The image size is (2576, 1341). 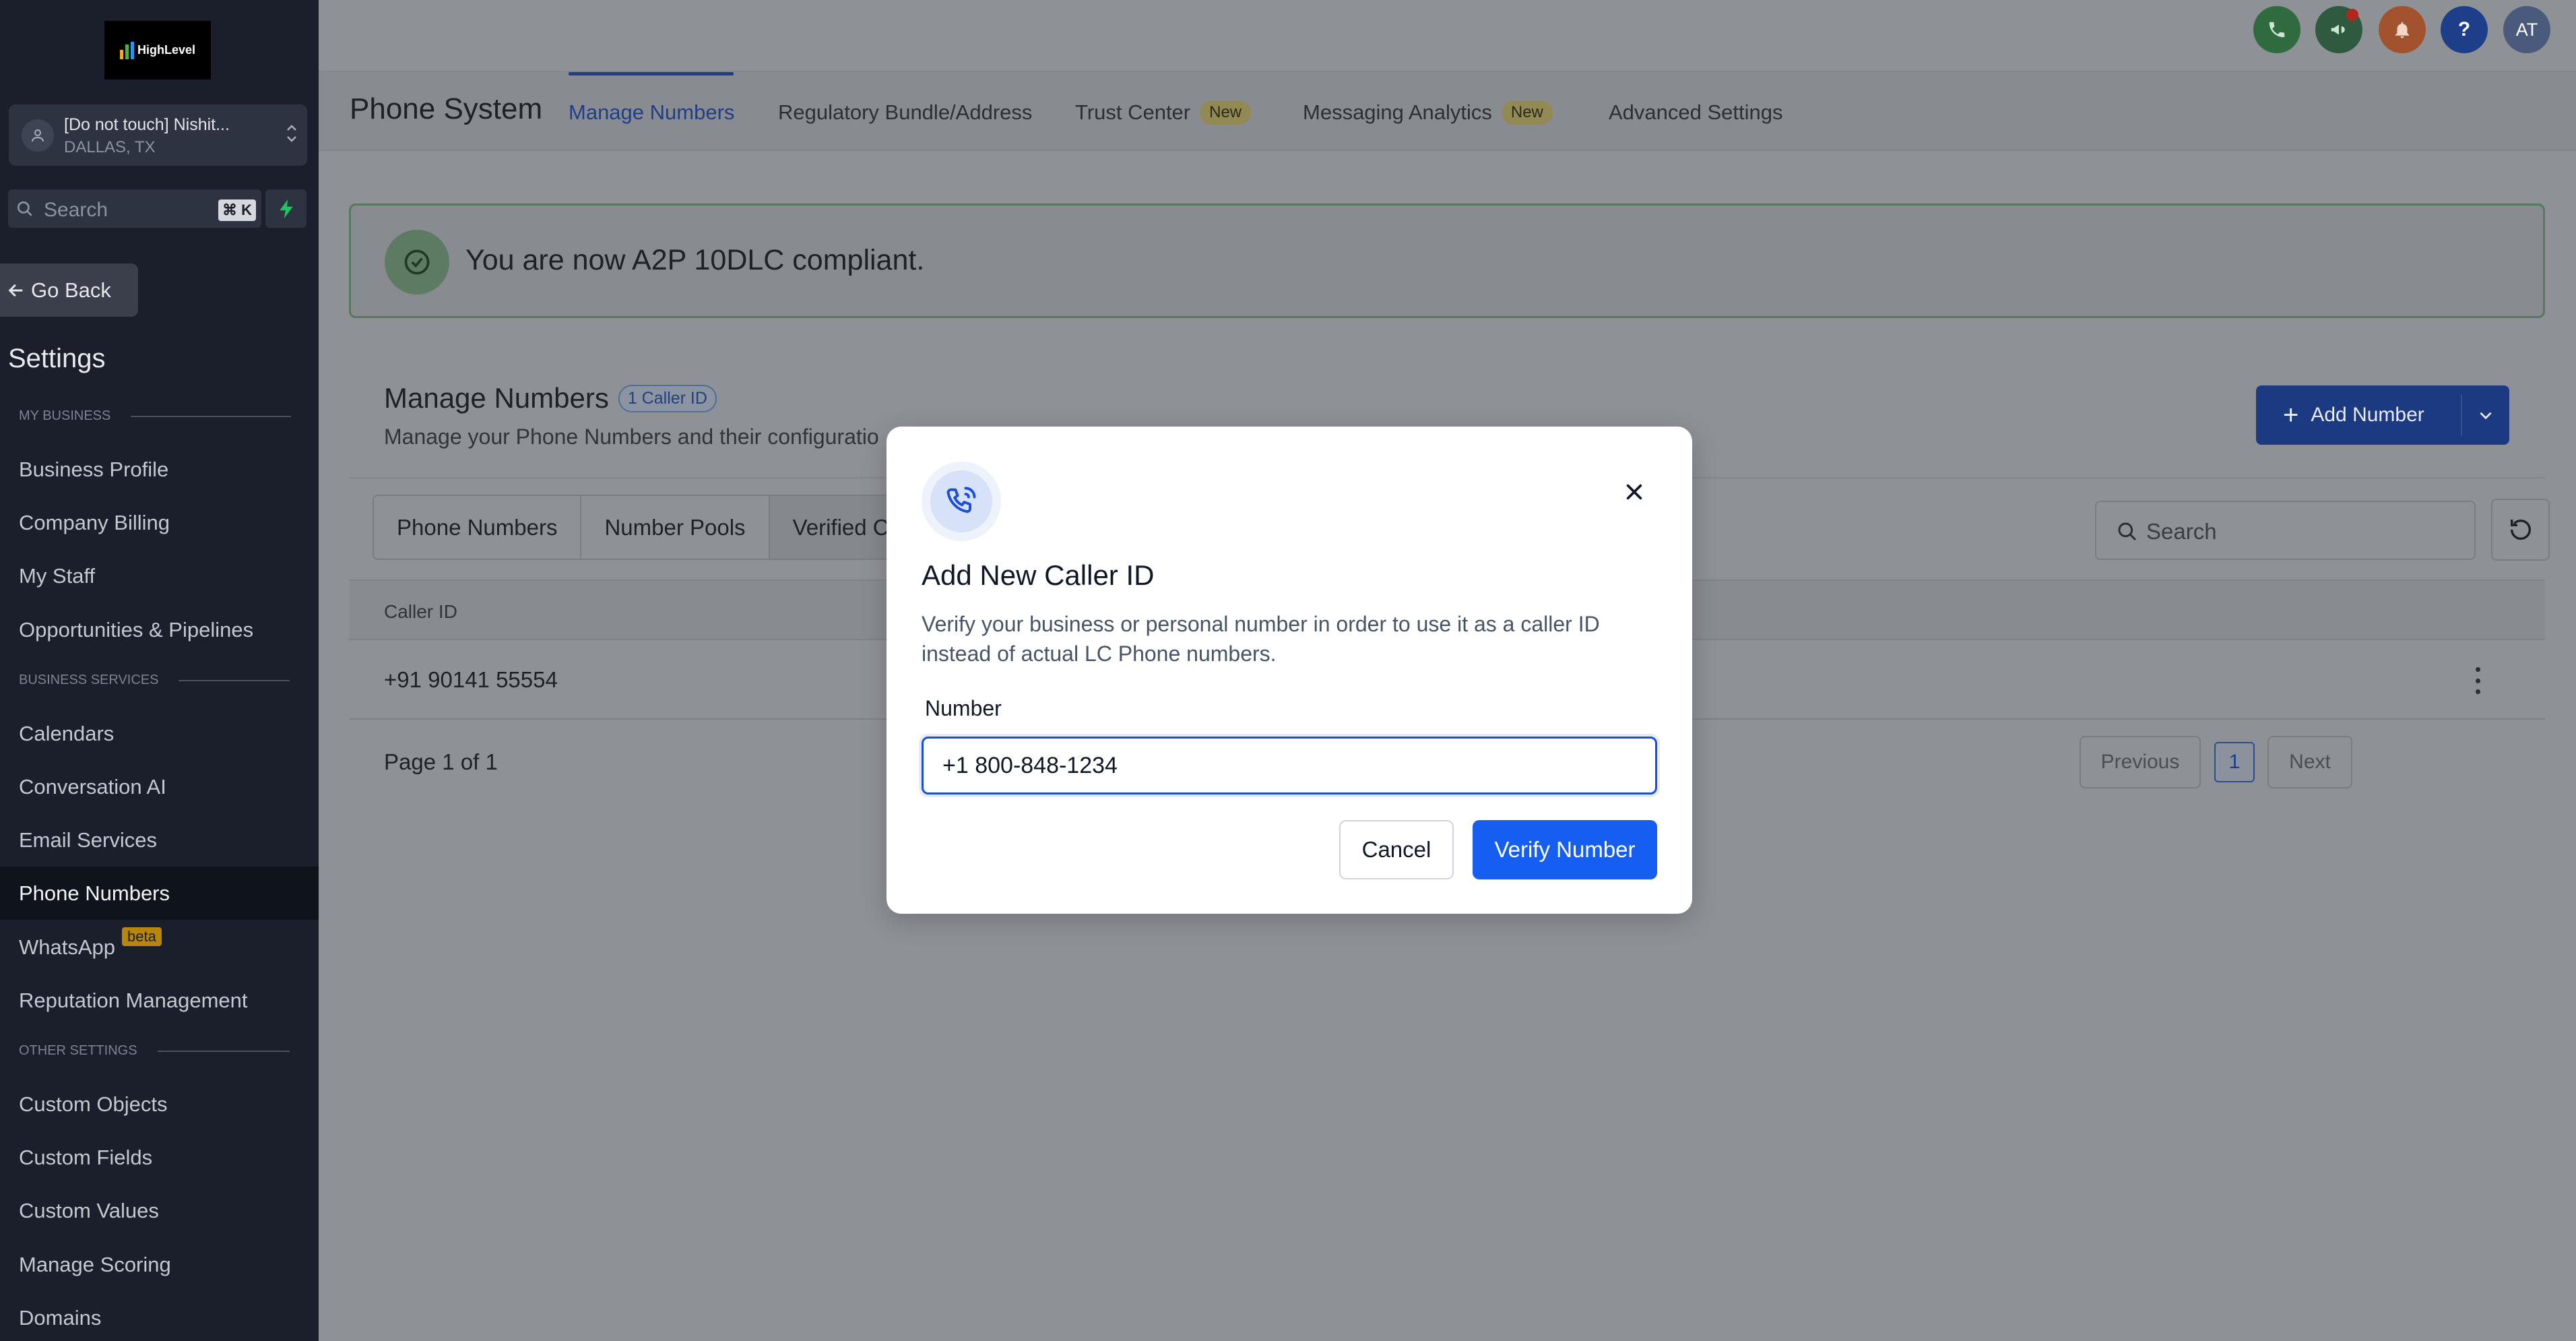 What do you see at coordinates (2338, 30) in the screenshot?
I see `megaphone-icon` at bounding box center [2338, 30].